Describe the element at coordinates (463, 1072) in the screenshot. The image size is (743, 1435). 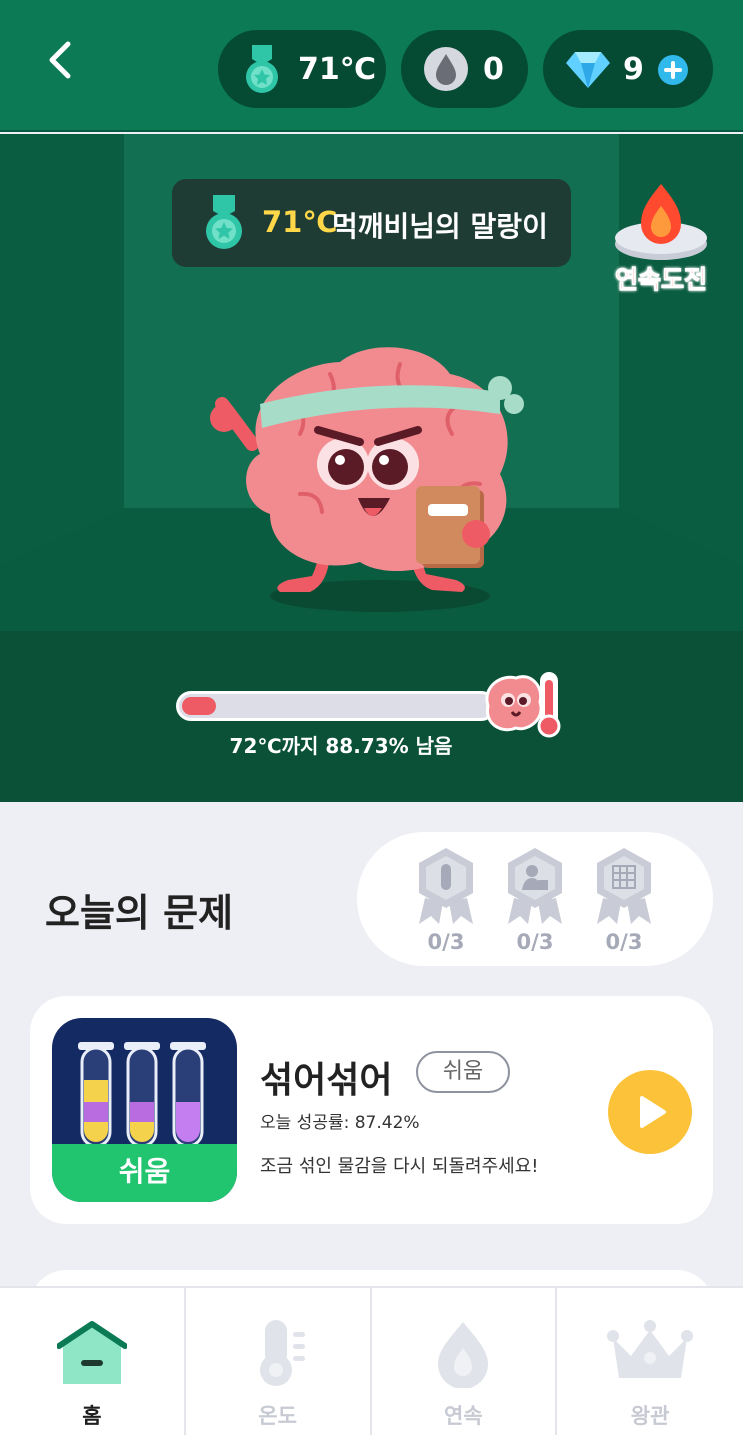
I see `difficulty-badge: 쉬움` at that location.